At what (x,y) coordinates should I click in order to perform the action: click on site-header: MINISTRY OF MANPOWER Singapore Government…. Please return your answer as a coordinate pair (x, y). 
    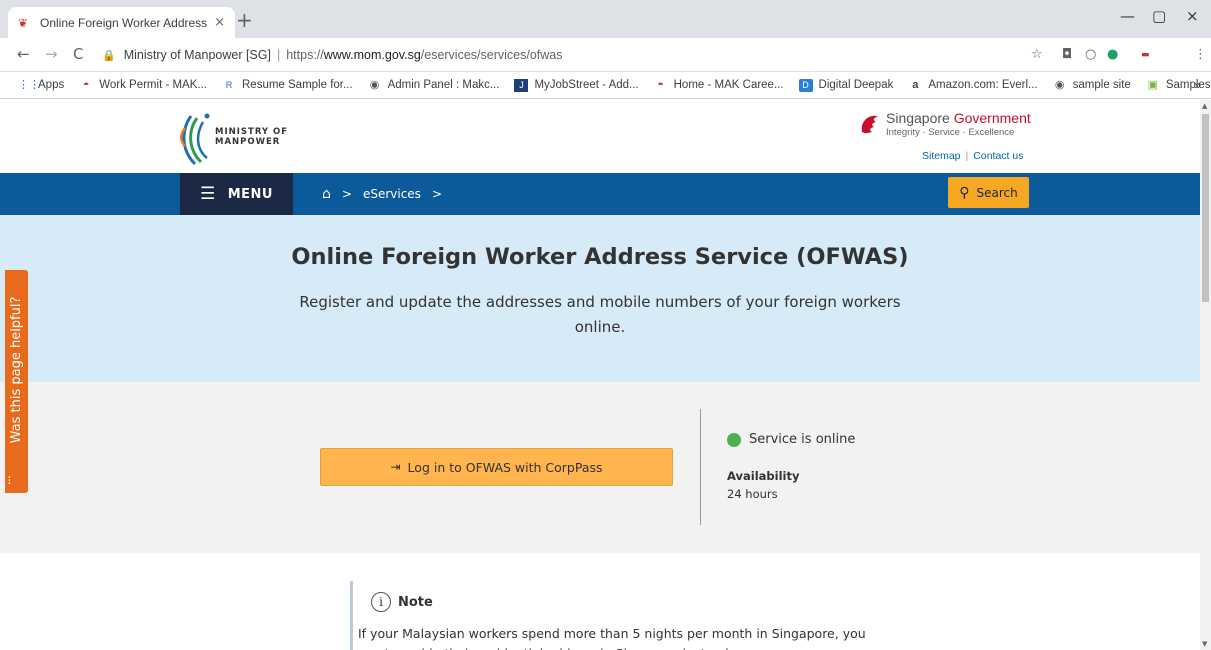
    Looking at the image, I should click on (600, 136).